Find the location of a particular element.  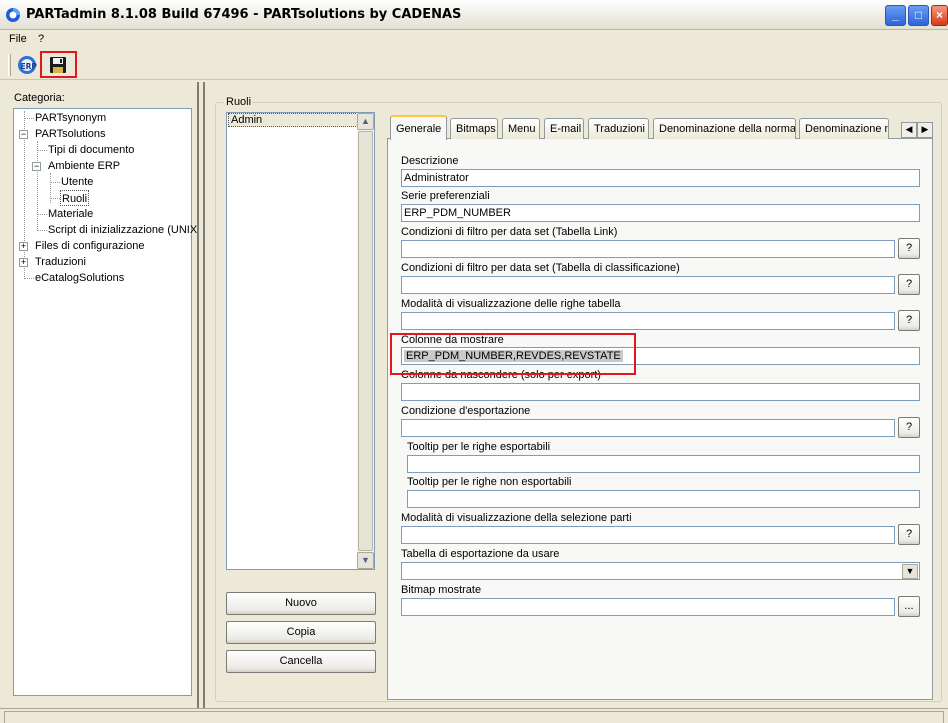

tab-menu: Menu is located at coordinates (521, 128).